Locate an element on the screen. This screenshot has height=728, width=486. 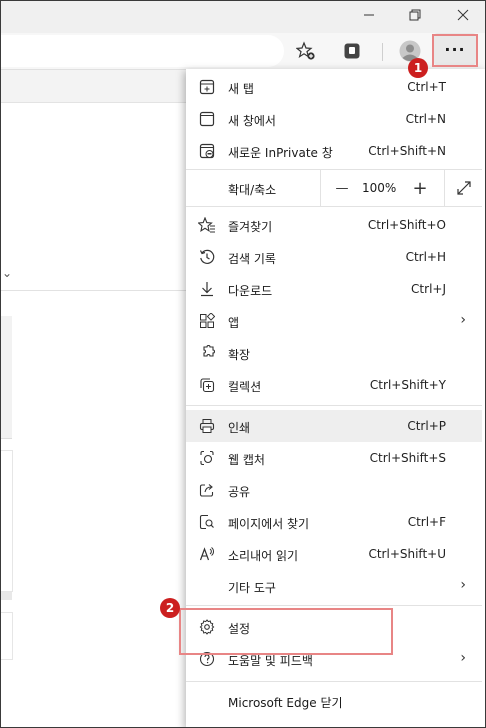
menu-item-read-aloud: 소리내어 읽기 Ctrl+Shift+U is located at coordinates (334, 554).